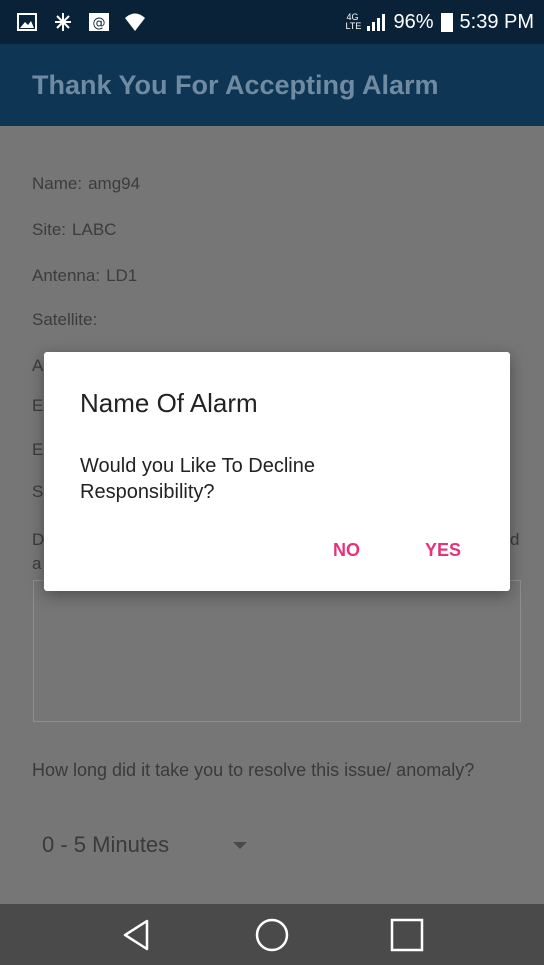 The width and height of the screenshot is (544, 965). Describe the element at coordinates (169, 403) in the screenshot. I see `dialog-title: Name Of Alarm` at that location.